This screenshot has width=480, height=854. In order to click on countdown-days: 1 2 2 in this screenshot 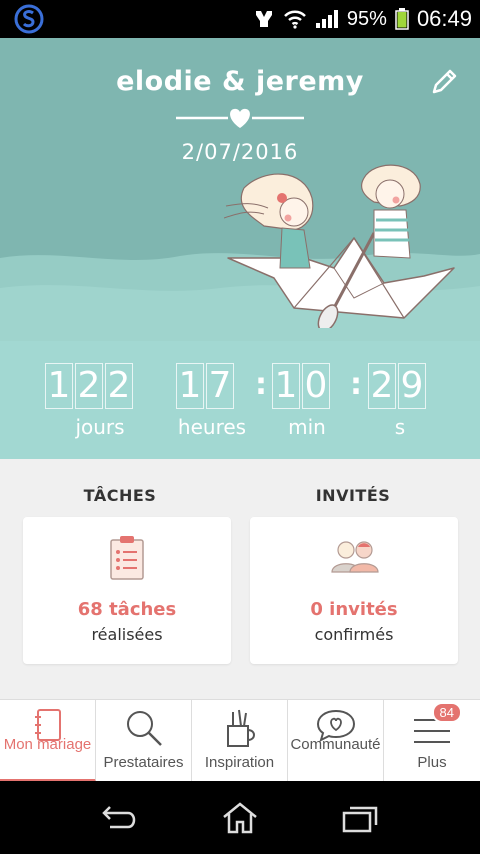, I will do `click(90, 386)`.